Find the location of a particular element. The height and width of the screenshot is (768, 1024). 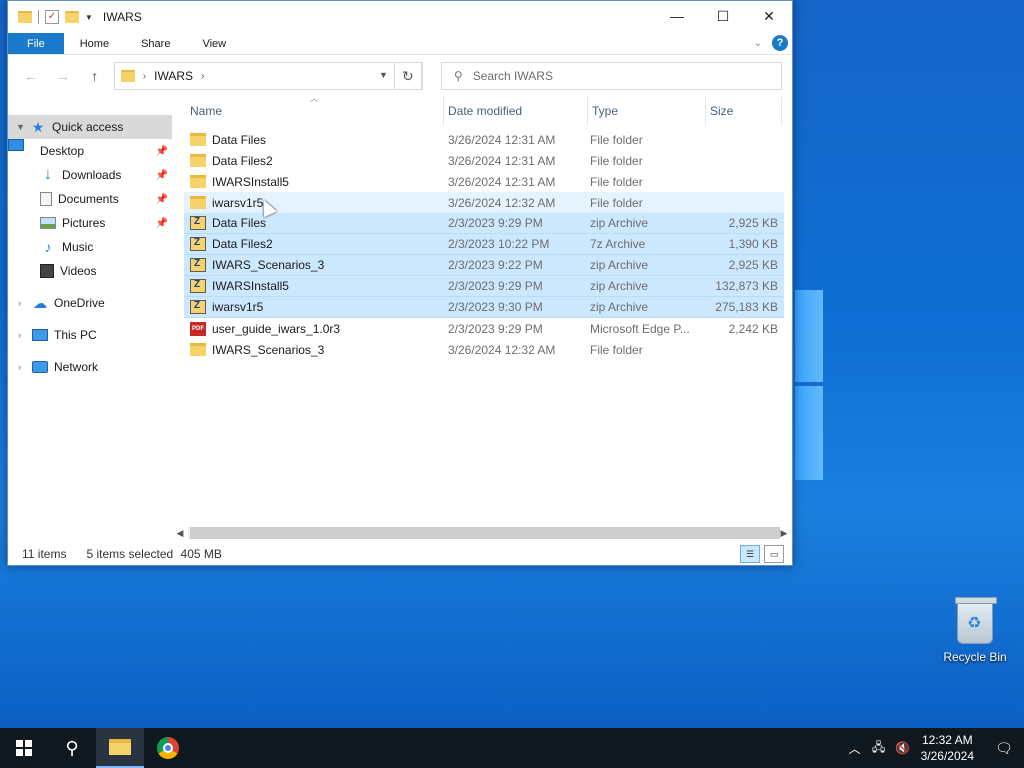

tab-home: Home is located at coordinates (94, 43).